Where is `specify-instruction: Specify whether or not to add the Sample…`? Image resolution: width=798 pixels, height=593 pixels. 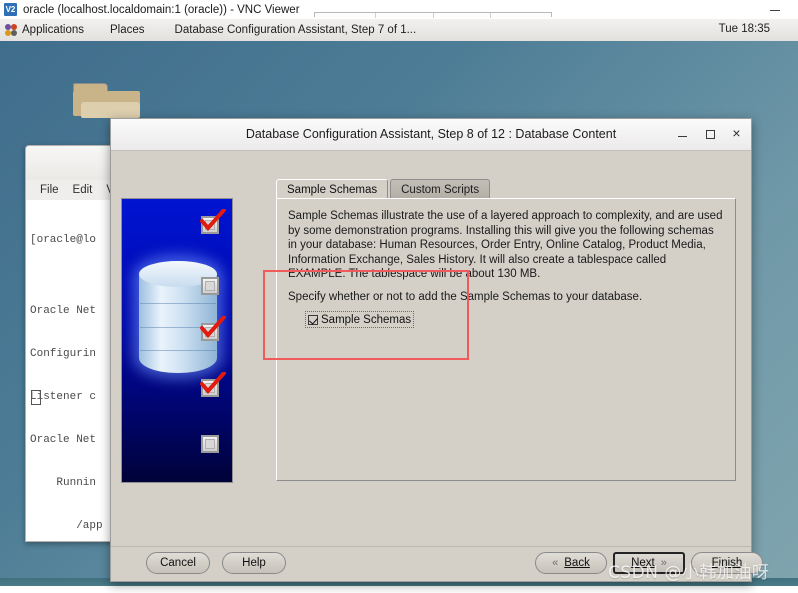
specify-instruction: Specify whether or not to add the Sample… is located at coordinates (465, 297).